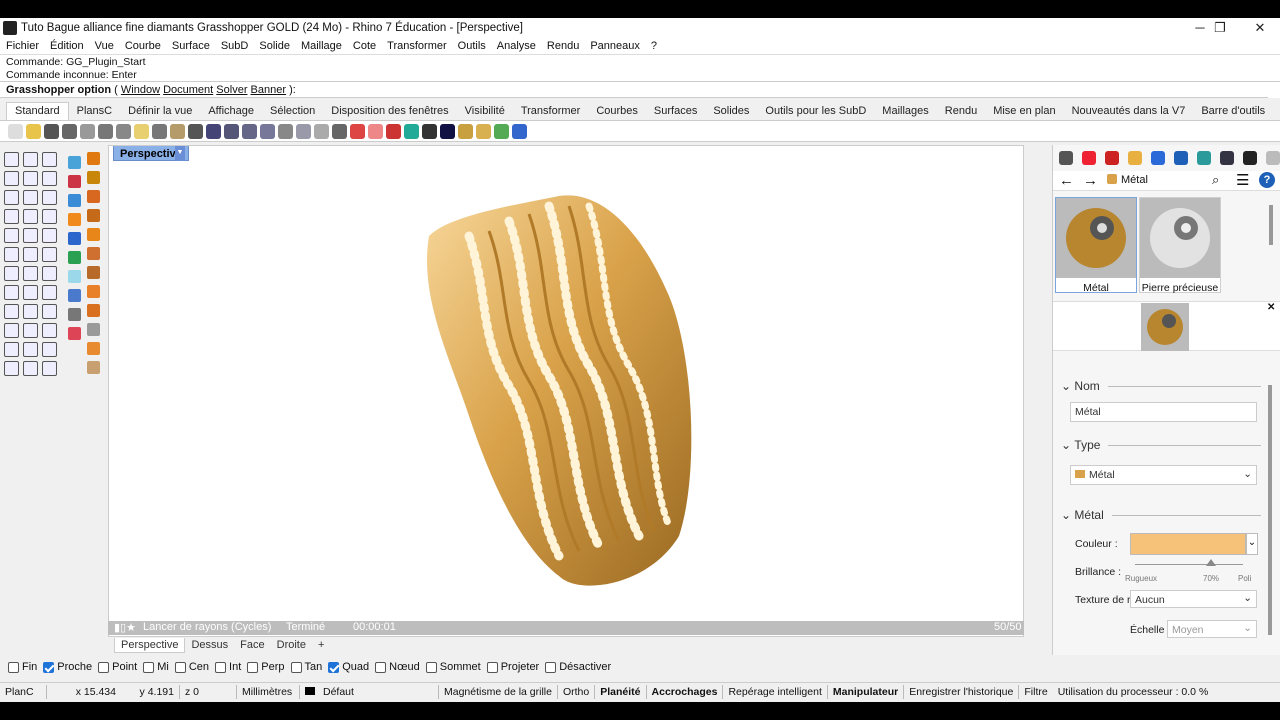 The width and height of the screenshot is (1280, 720). Describe the element at coordinates (1090, 180) in the screenshot. I see `forward-arrow-icon: →` at that location.